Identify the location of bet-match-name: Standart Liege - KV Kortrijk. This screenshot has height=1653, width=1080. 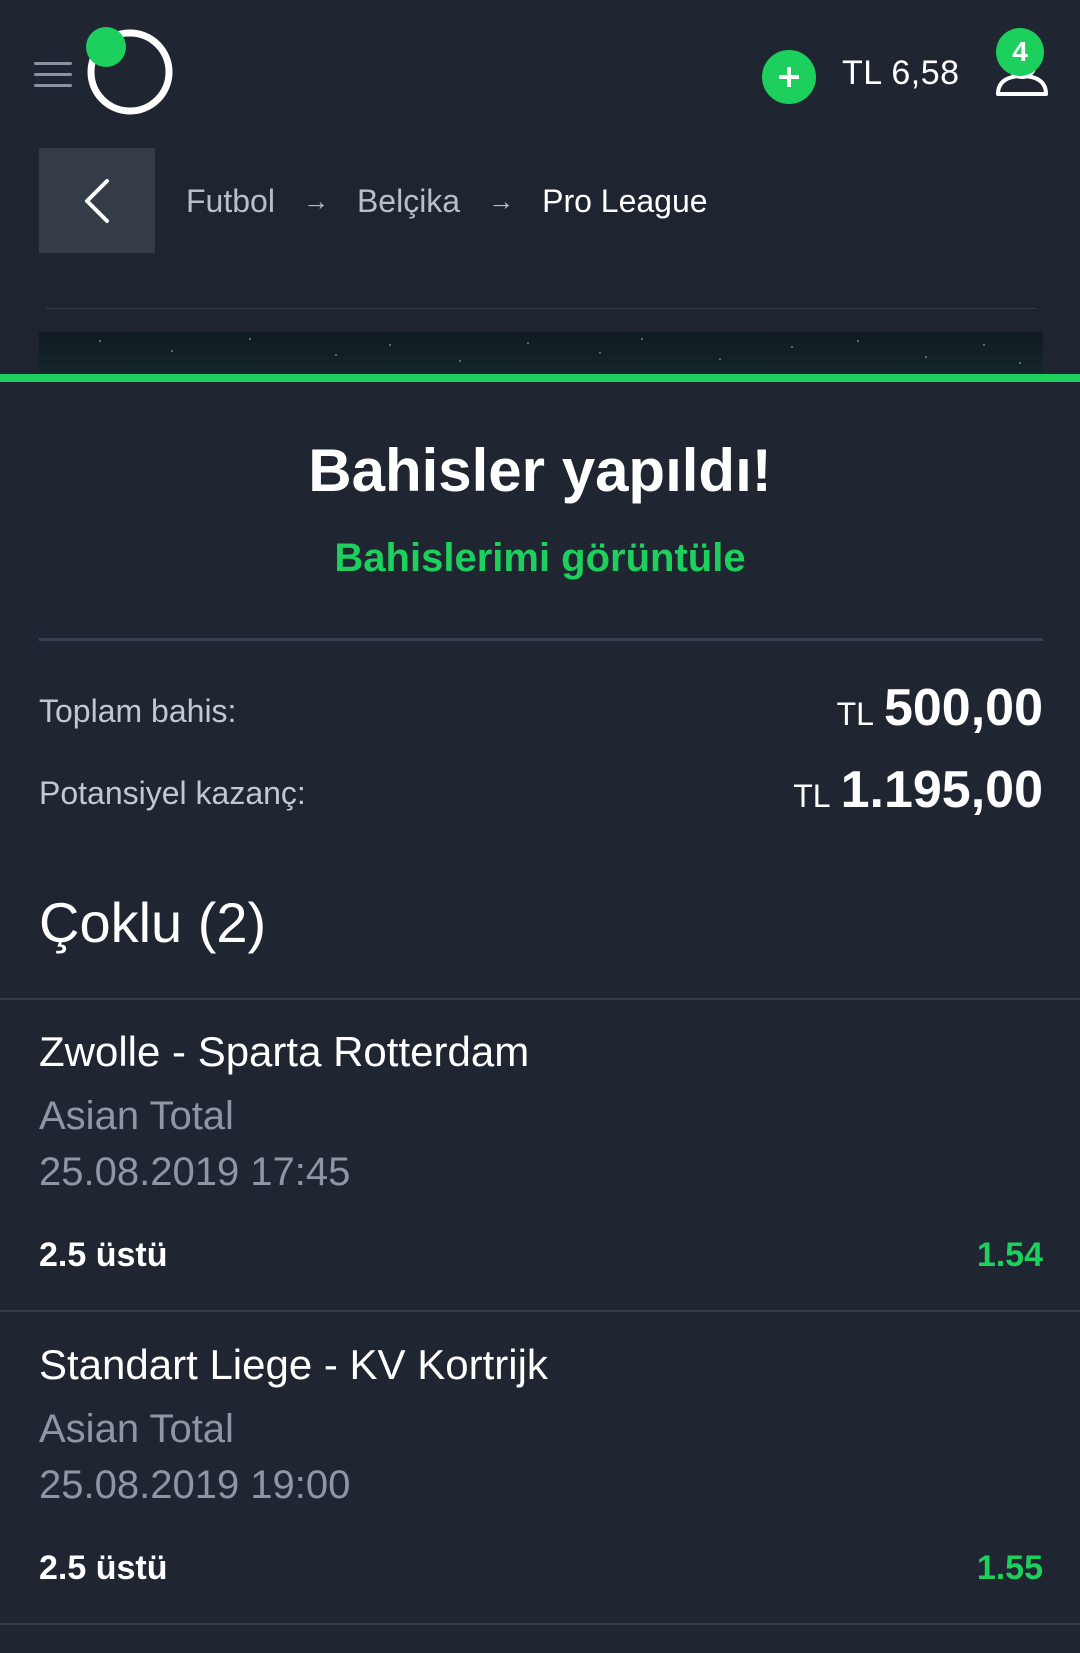
(293, 1364).